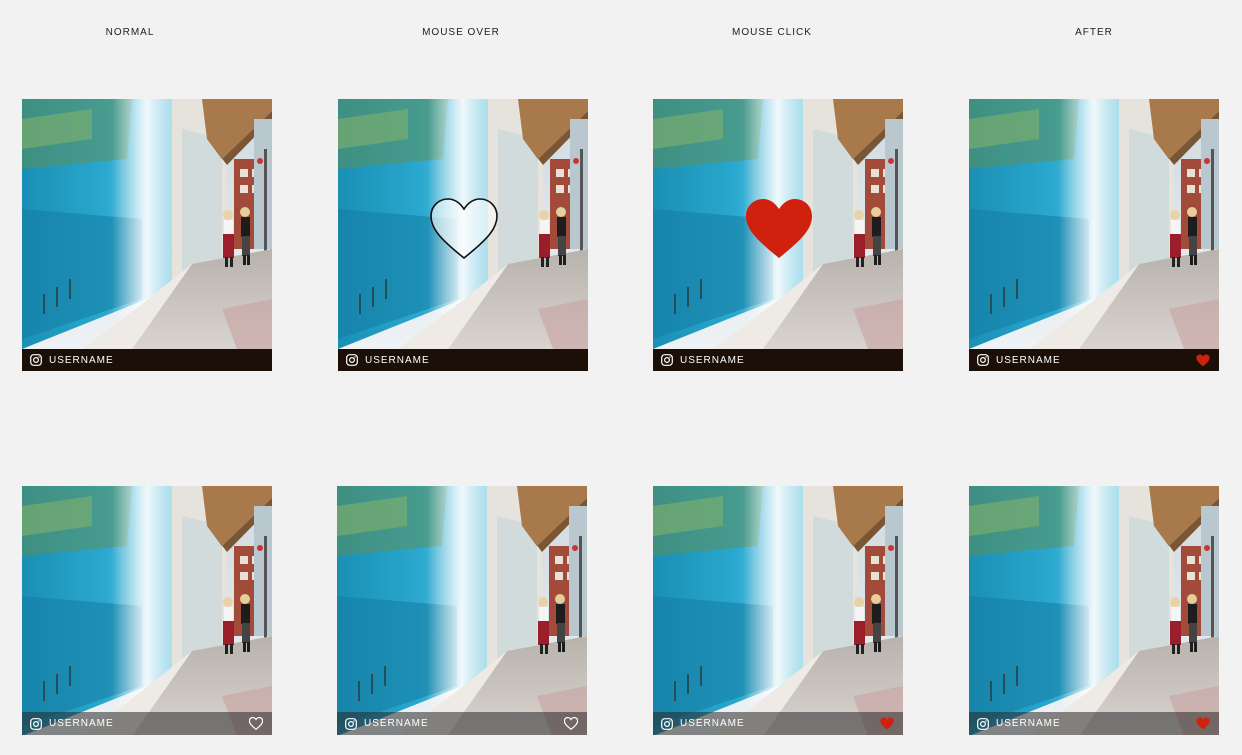 The height and width of the screenshot is (755, 1242). Describe the element at coordinates (130, 32) in the screenshot. I see `column-header-normal: NORMAL` at that location.